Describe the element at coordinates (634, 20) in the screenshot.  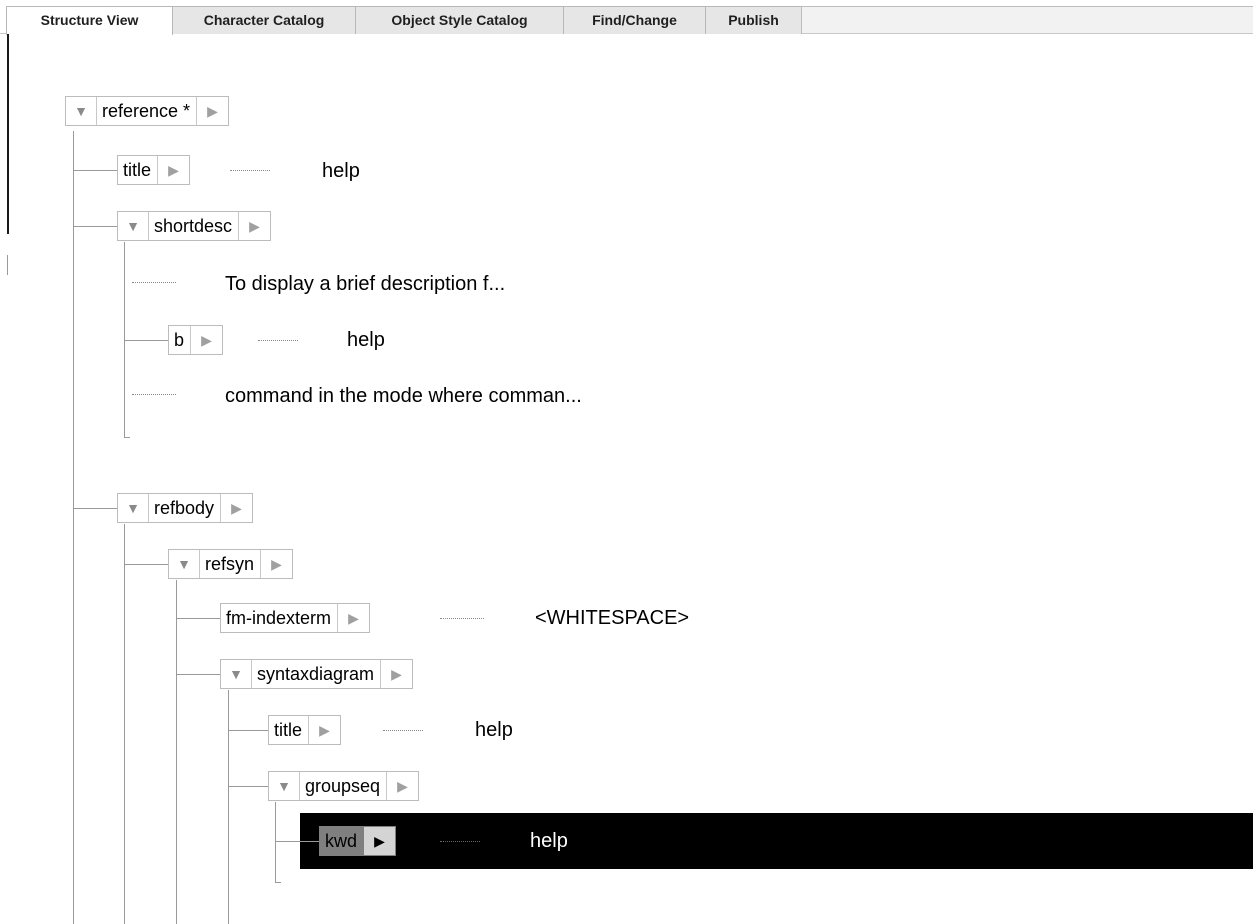
I see `tab-find-change: Find/Change` at that location.